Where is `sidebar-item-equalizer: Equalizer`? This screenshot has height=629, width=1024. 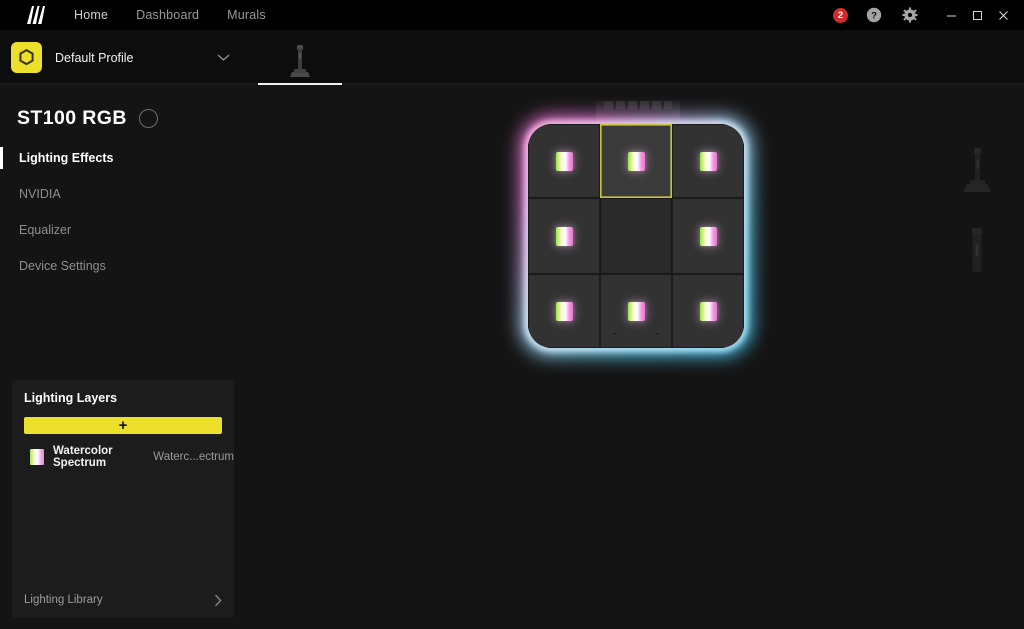
sidebar-item-equalizer: Equalizer is located at coordinates (123, 230).